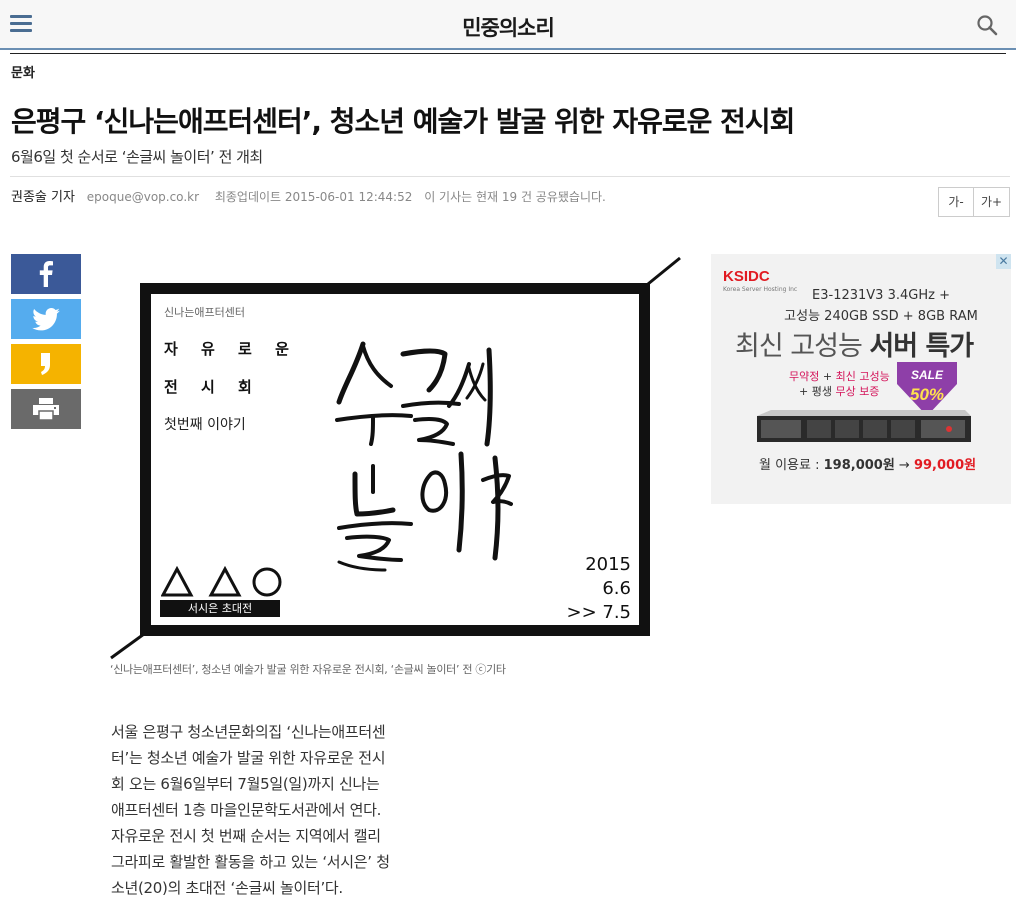  I want to click on poster-shapes, so click(221, 581).